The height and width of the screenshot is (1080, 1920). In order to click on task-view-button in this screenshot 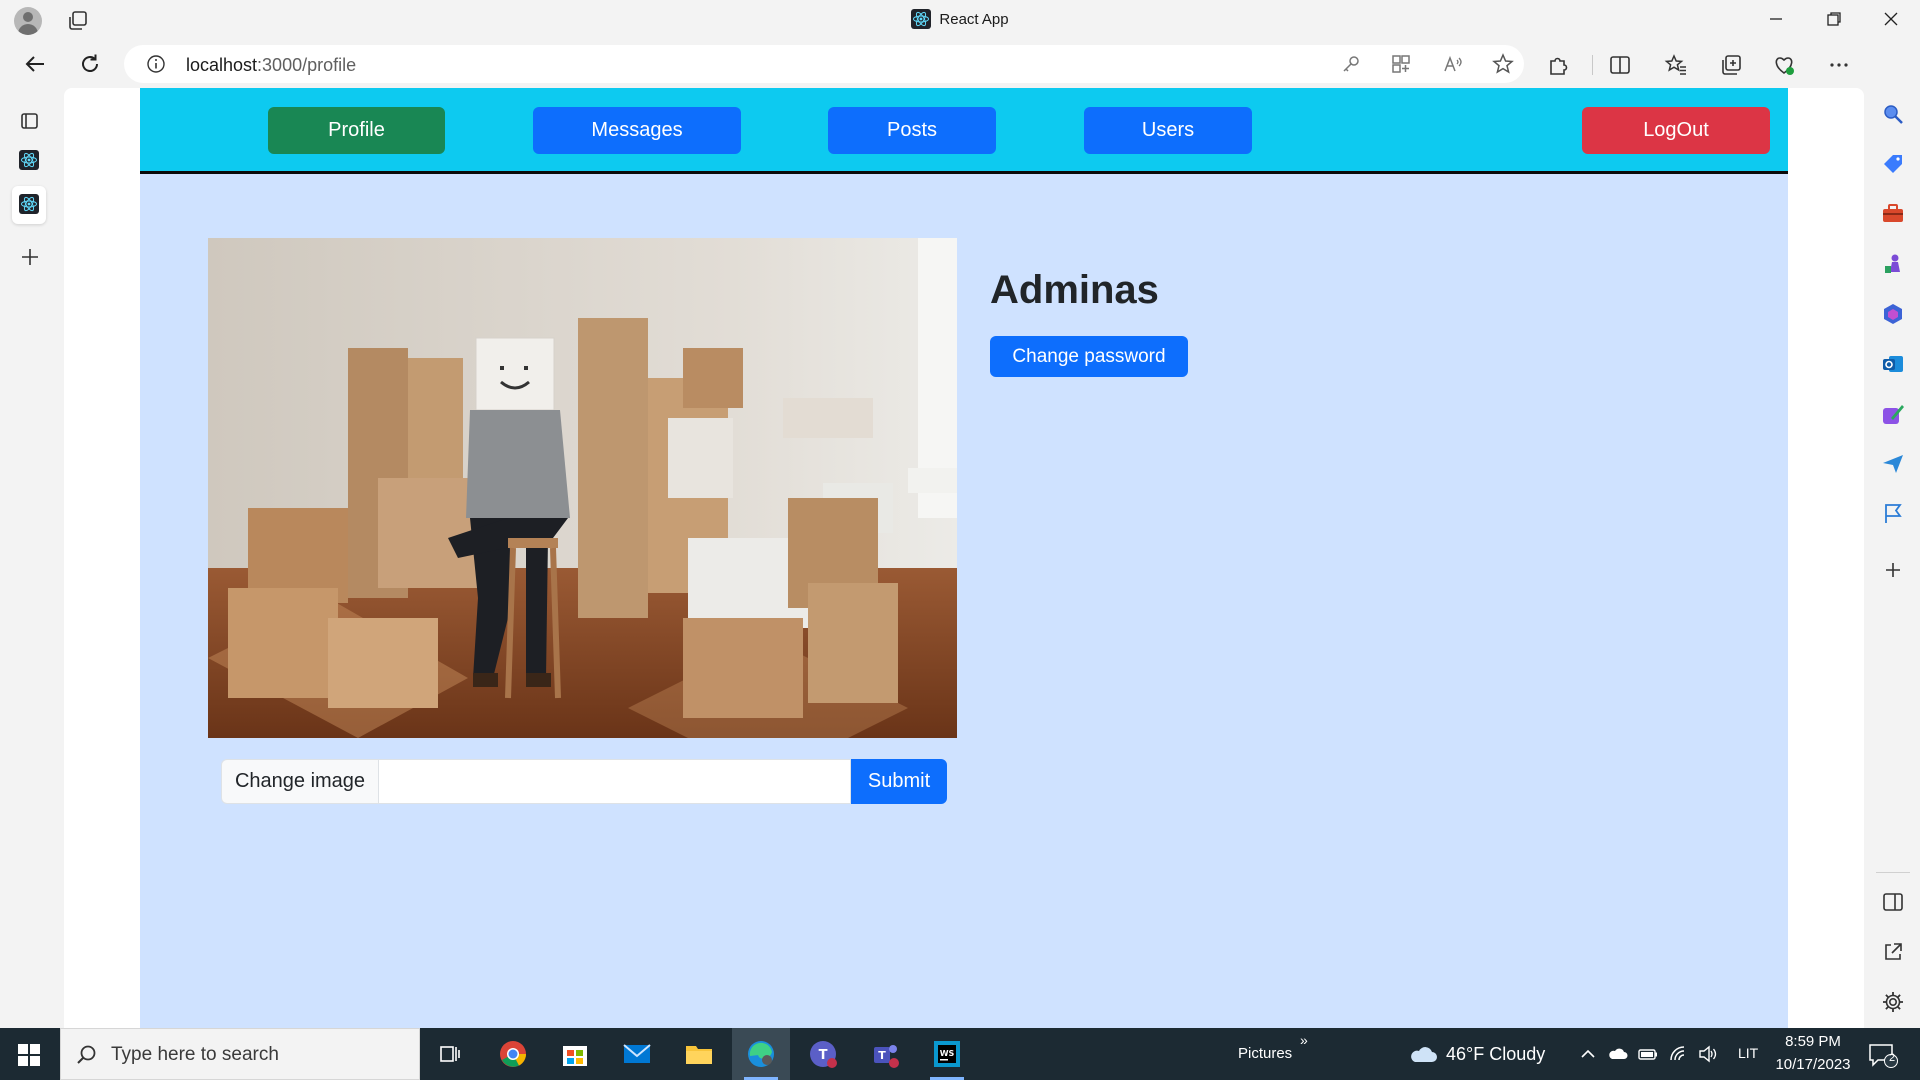, I will do `click(450, 1054)`.